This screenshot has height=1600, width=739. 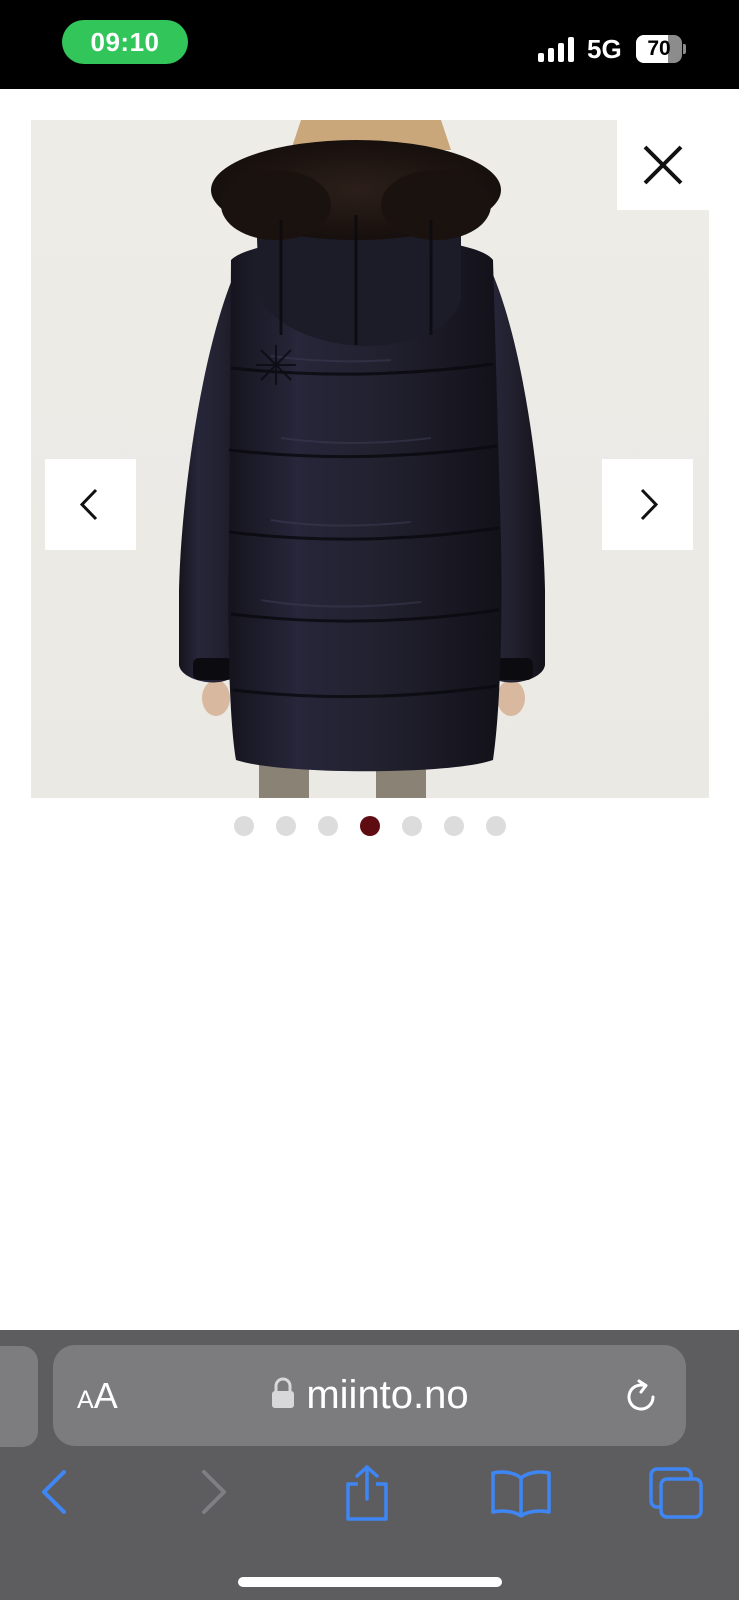 What do you see at coordinates (125, 42) in the screenshot?
I see `status-time: 09:10` at bounding box center [125, 42].